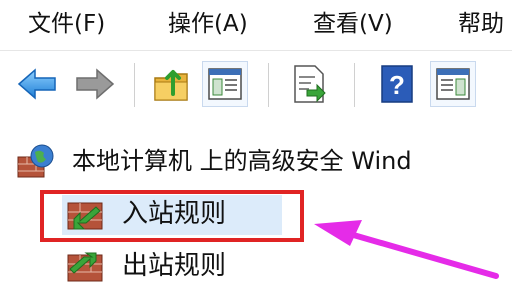  I want to click on show-hide-console-tree-button, so click(225, 84).